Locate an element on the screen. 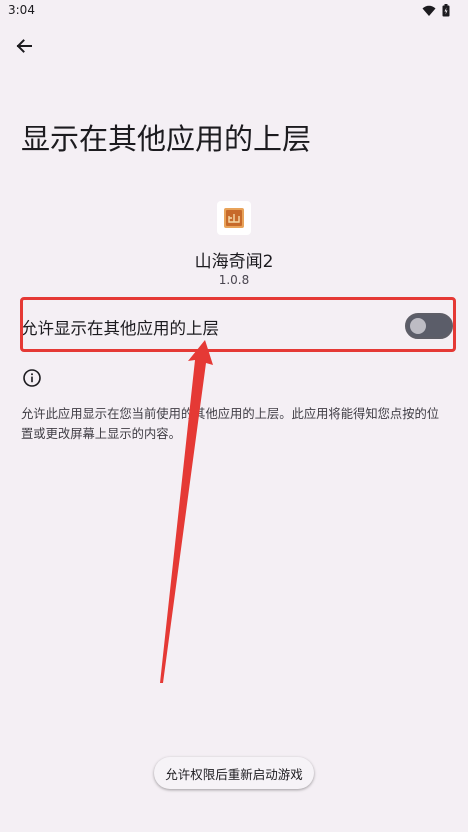 This screenshot has width=468, height=832. permission-switch is located at coordinates (429, 326).